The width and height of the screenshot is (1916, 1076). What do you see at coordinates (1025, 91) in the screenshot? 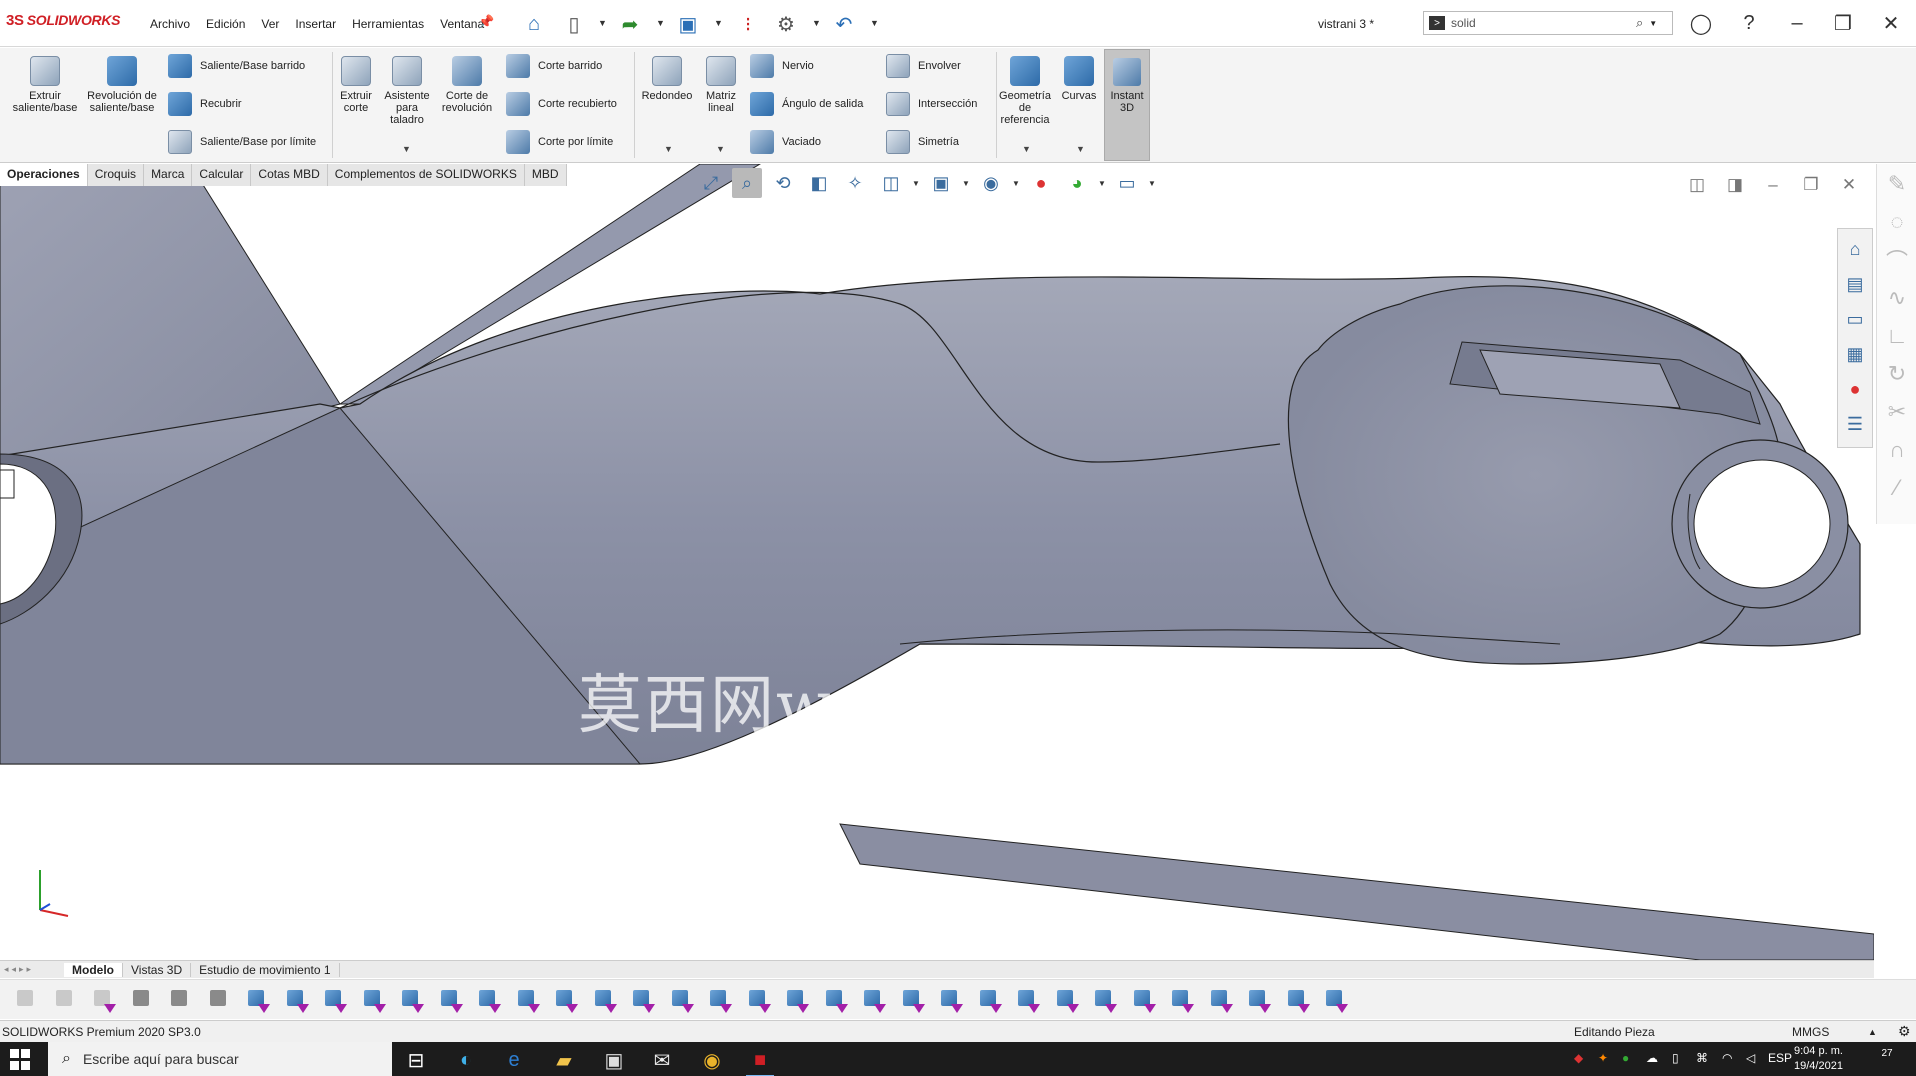
I see `reference-geometry-button: Geometría de referencia` at bounding box center [1025, 91].